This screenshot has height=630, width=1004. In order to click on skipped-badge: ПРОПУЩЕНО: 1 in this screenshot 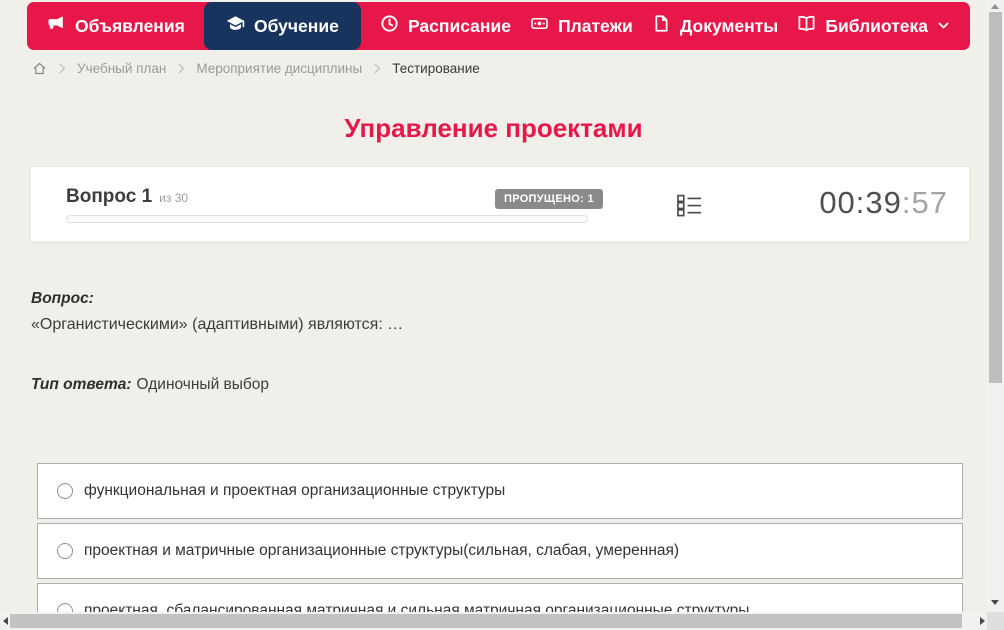, I will do `click(549, 199)`.